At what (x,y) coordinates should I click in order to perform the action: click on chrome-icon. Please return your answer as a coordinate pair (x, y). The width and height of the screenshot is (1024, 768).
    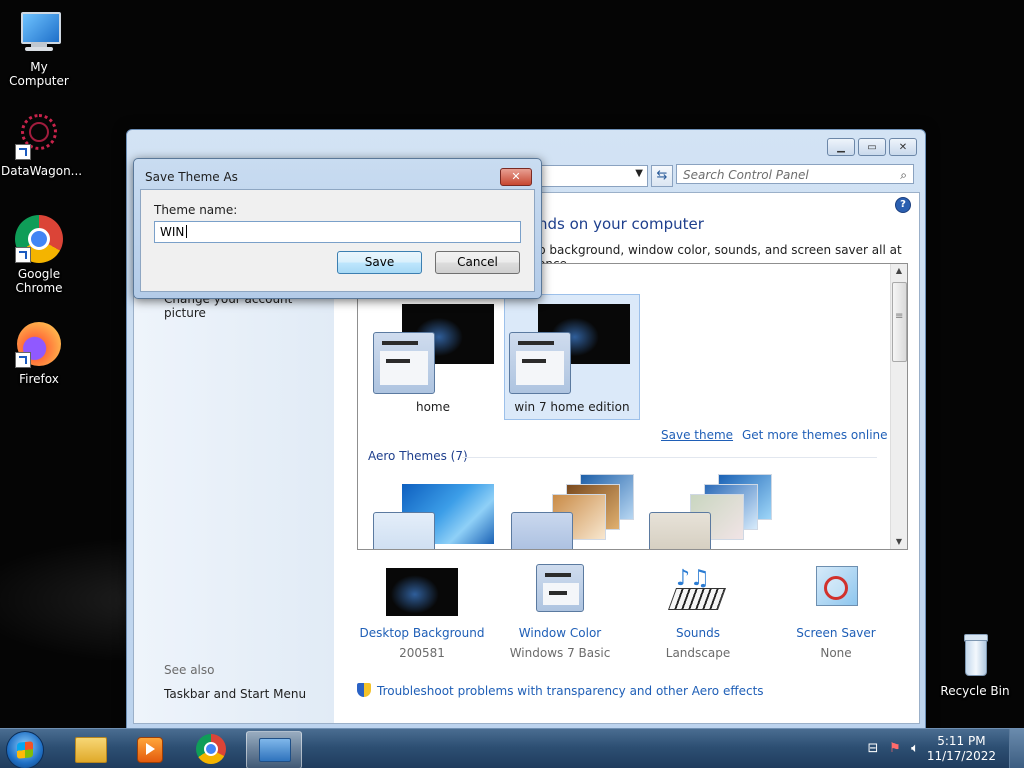
    Looking at the image, I should click on (39, 239).